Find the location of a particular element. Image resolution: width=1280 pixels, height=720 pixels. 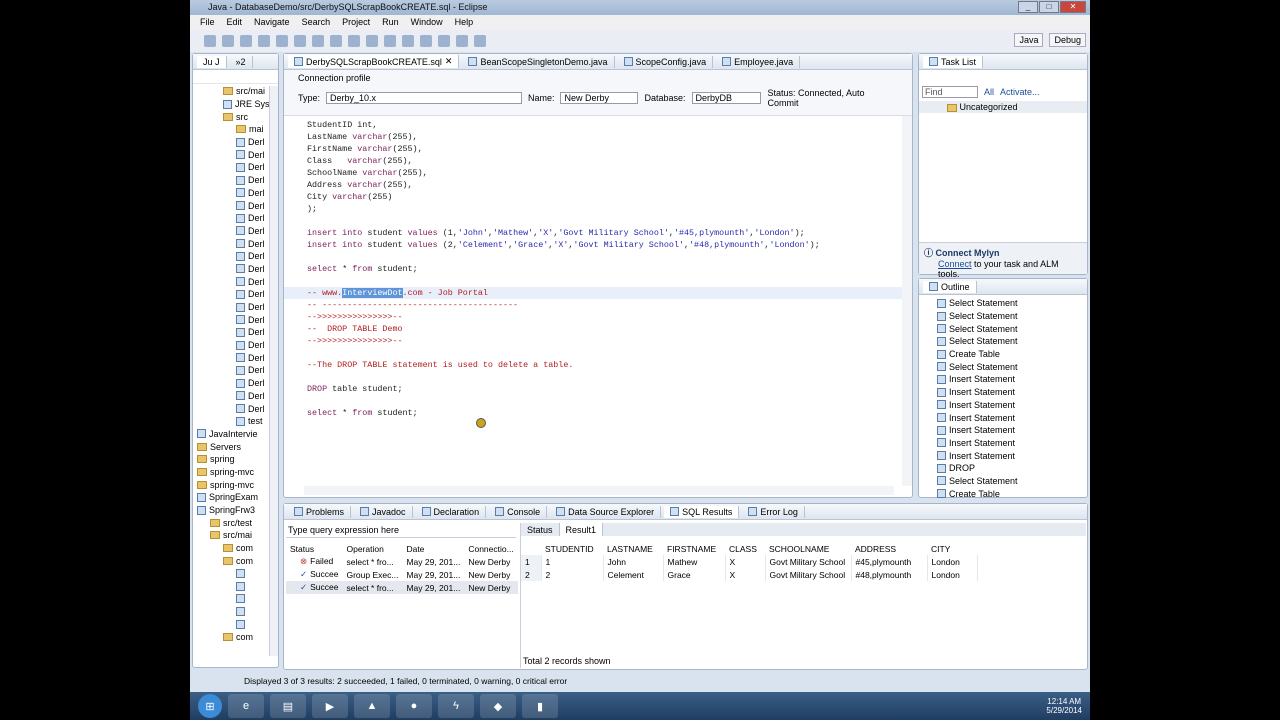

close-tab-icon: ✕ is located at coordinates (449, 61).